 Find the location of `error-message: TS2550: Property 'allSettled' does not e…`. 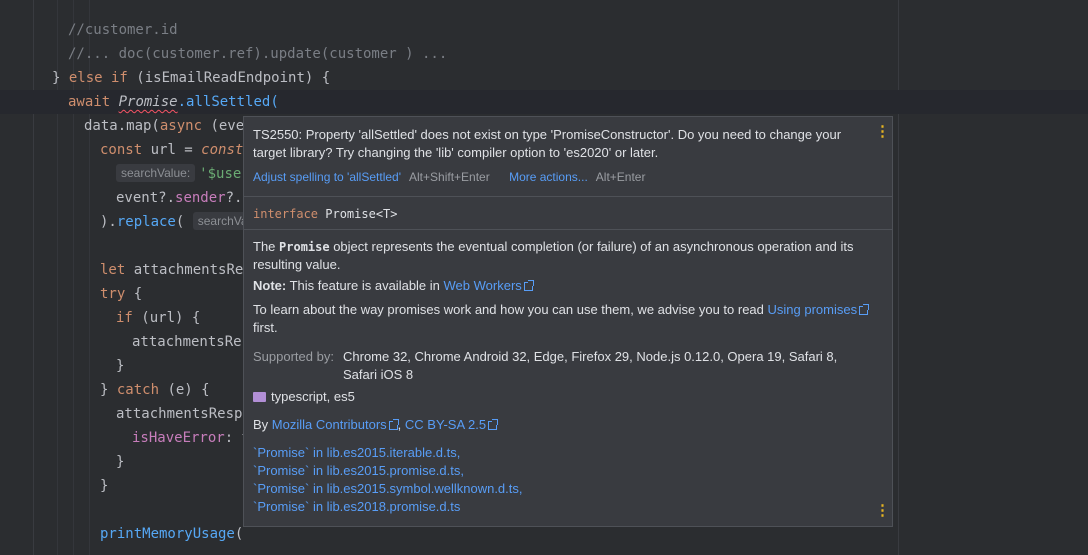

error-message: TS2550: Property 'allSettled' does not e… is located at coordinates (547, 143).